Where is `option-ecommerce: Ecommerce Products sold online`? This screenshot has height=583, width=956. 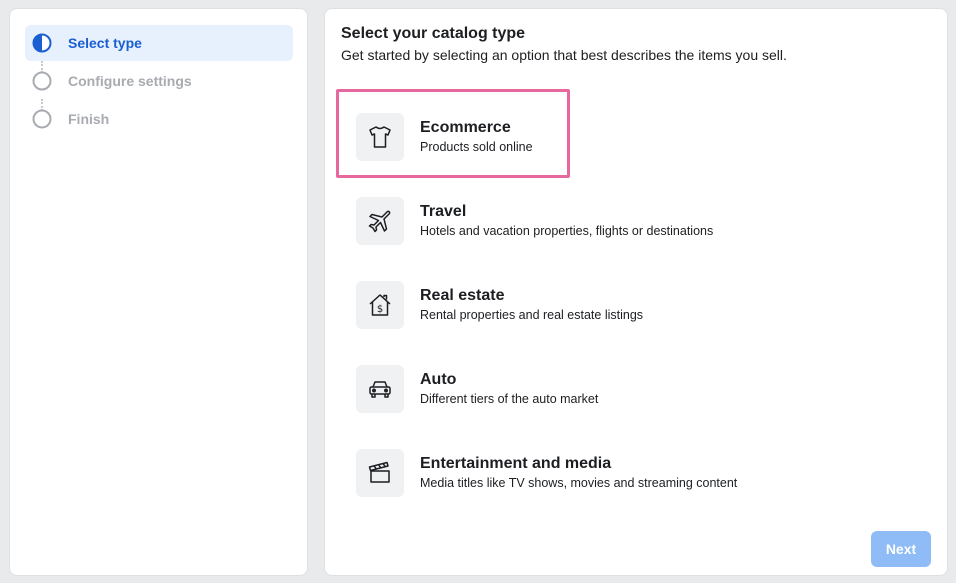 option-ecommerce: Ecommerce Products sold online is located at coordinates (636, 137).